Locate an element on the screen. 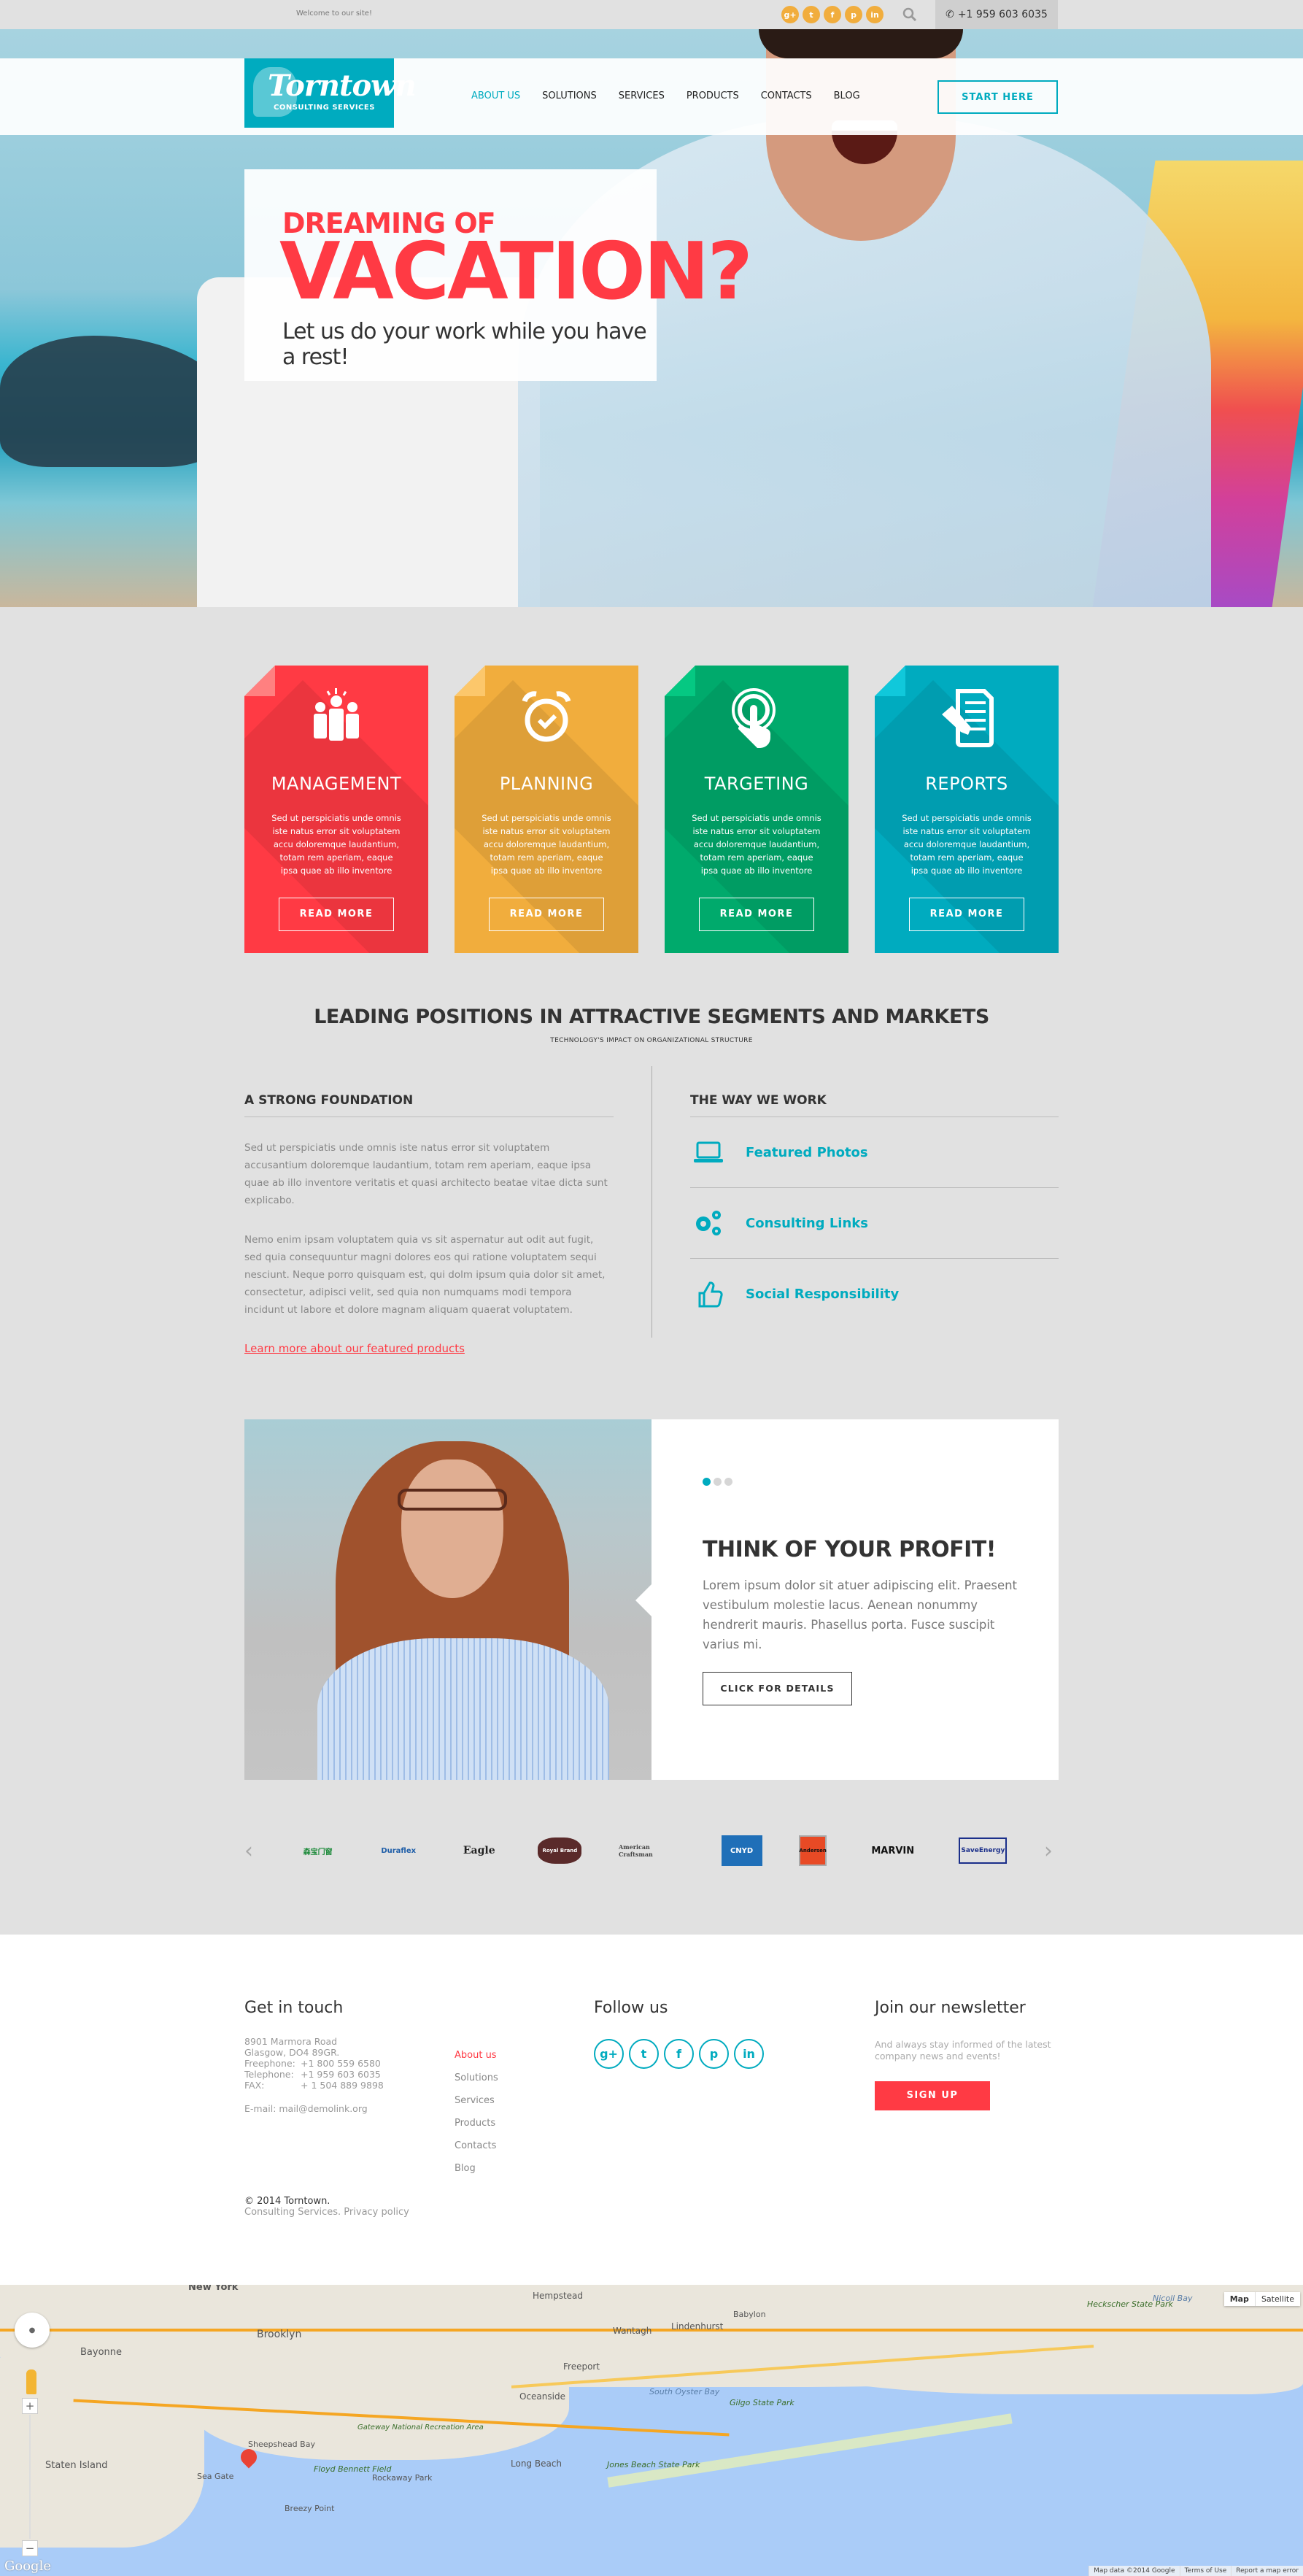  gears-icon is located at coordinates (709, 1223).